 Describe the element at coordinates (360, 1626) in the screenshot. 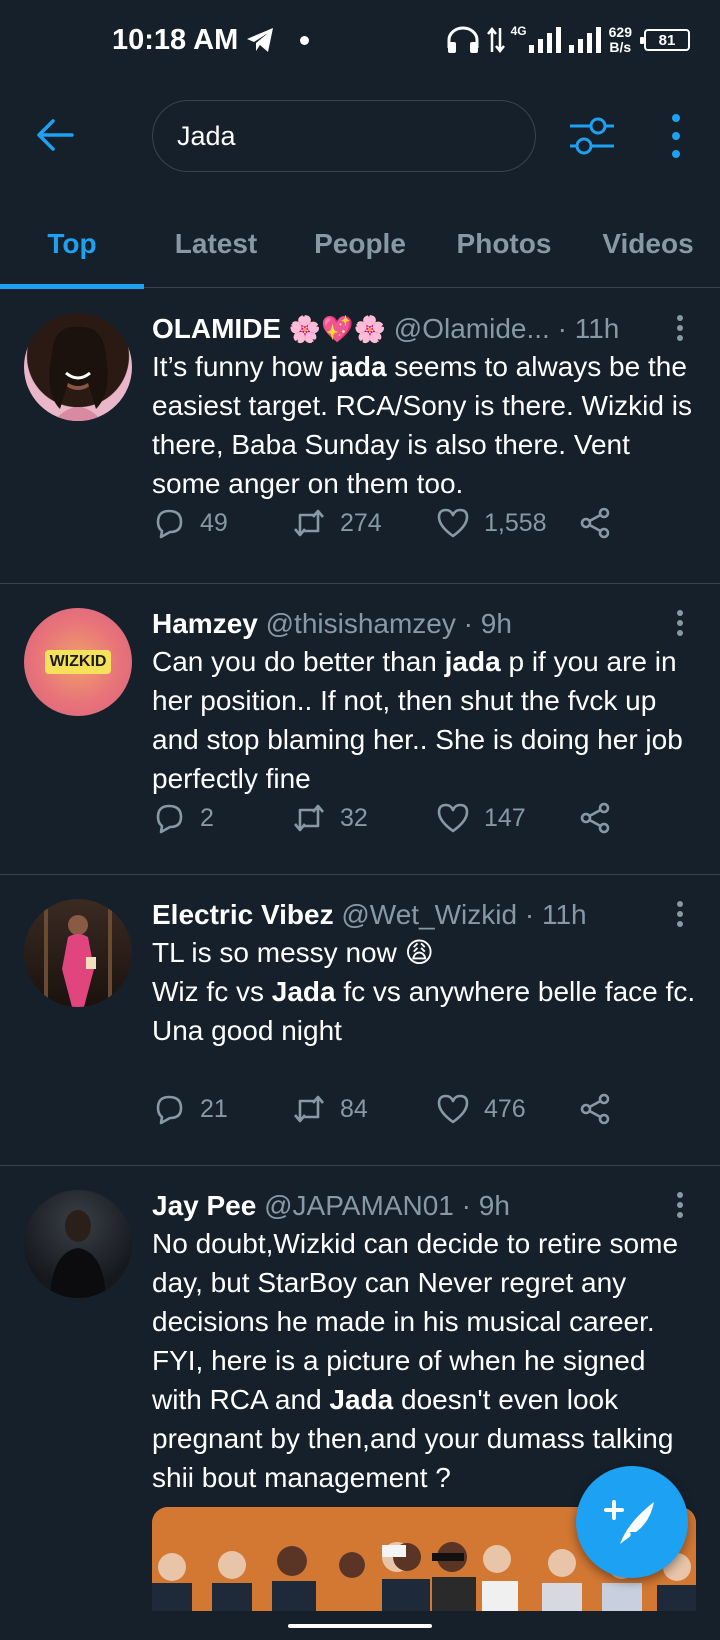

I see `home-indicator` at that location.